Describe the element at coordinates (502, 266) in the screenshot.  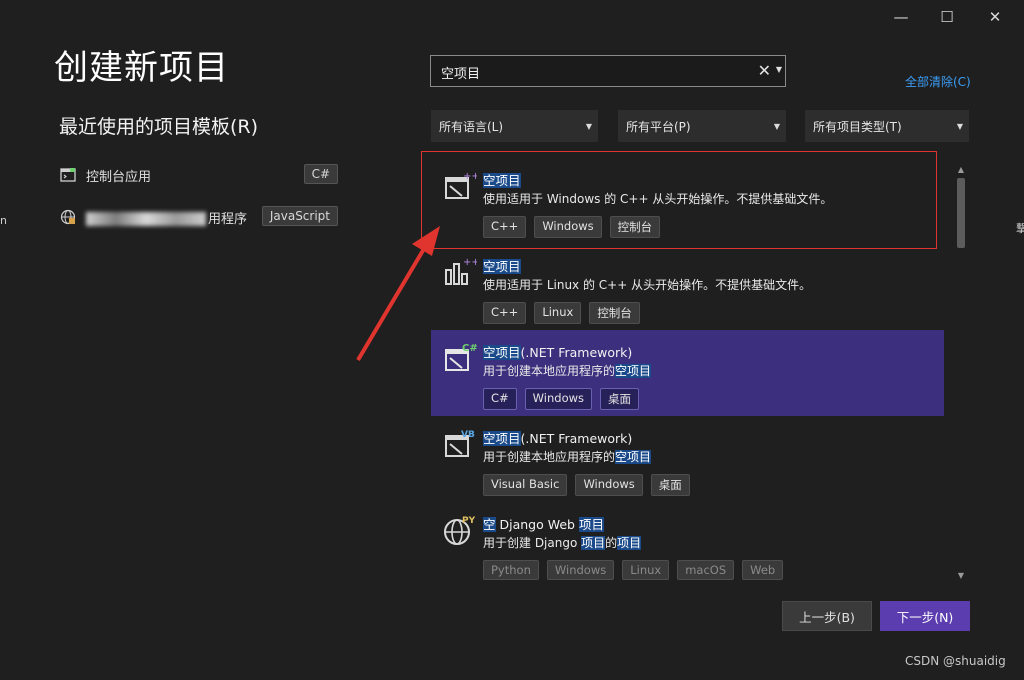
I see `template-name: 空项目` at that location.